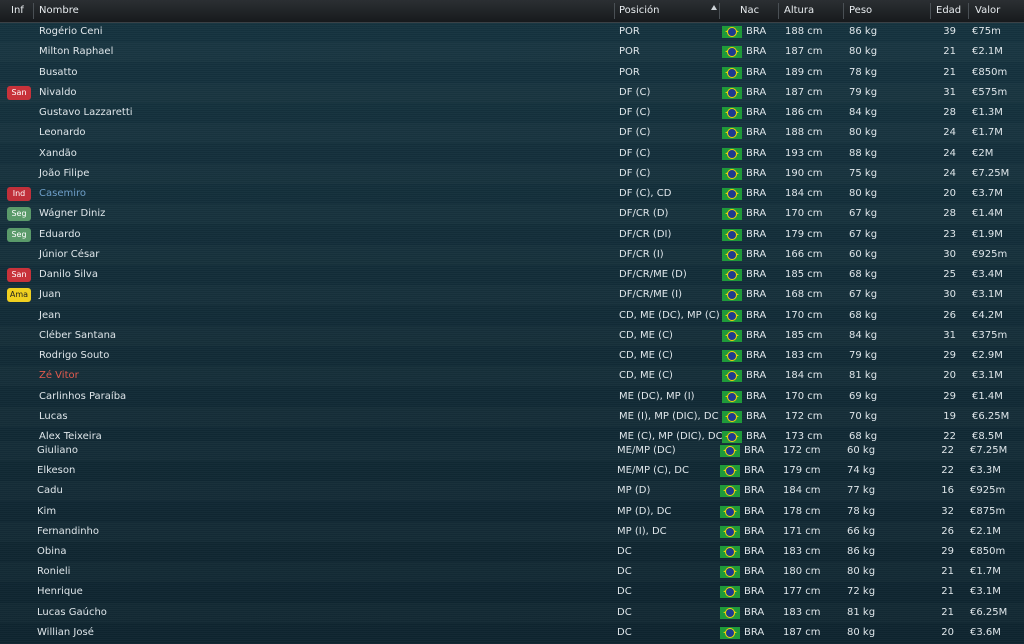 This screenshot has height=644, width=1024. What do you see at coordinates (57, 451) in the screenshot?
I see `player-name: Giuliano` at bounding box center [57, 451].